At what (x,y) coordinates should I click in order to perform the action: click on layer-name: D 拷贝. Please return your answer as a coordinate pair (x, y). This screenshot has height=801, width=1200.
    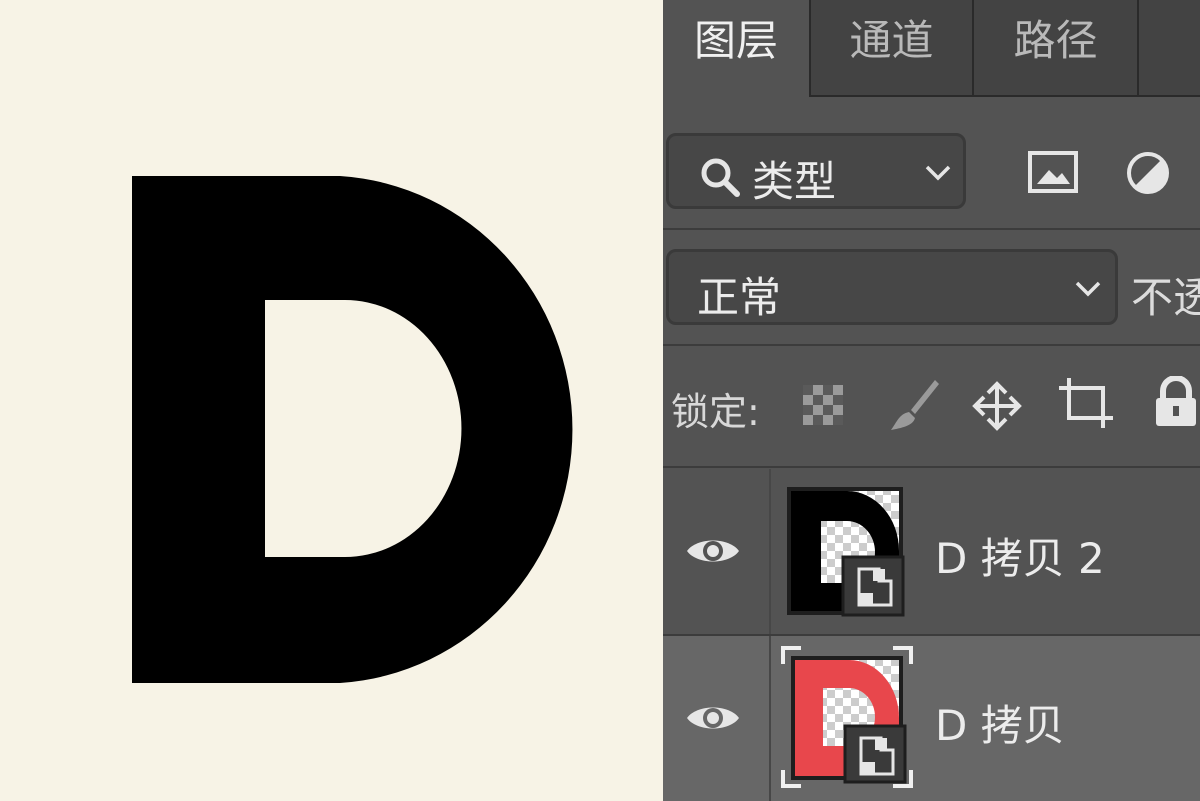
    Looking at the image, I should click on (1000, 722).